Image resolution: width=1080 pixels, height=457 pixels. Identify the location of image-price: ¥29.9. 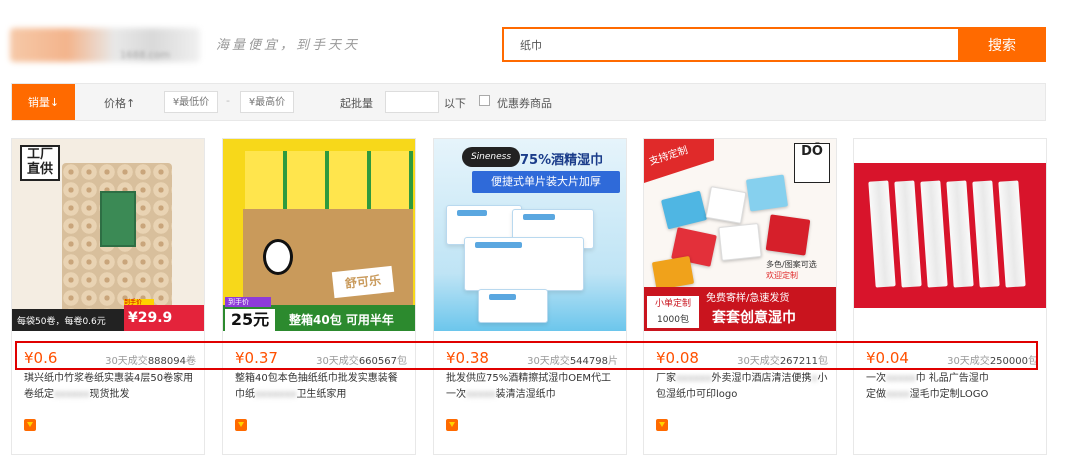
(164, 318).